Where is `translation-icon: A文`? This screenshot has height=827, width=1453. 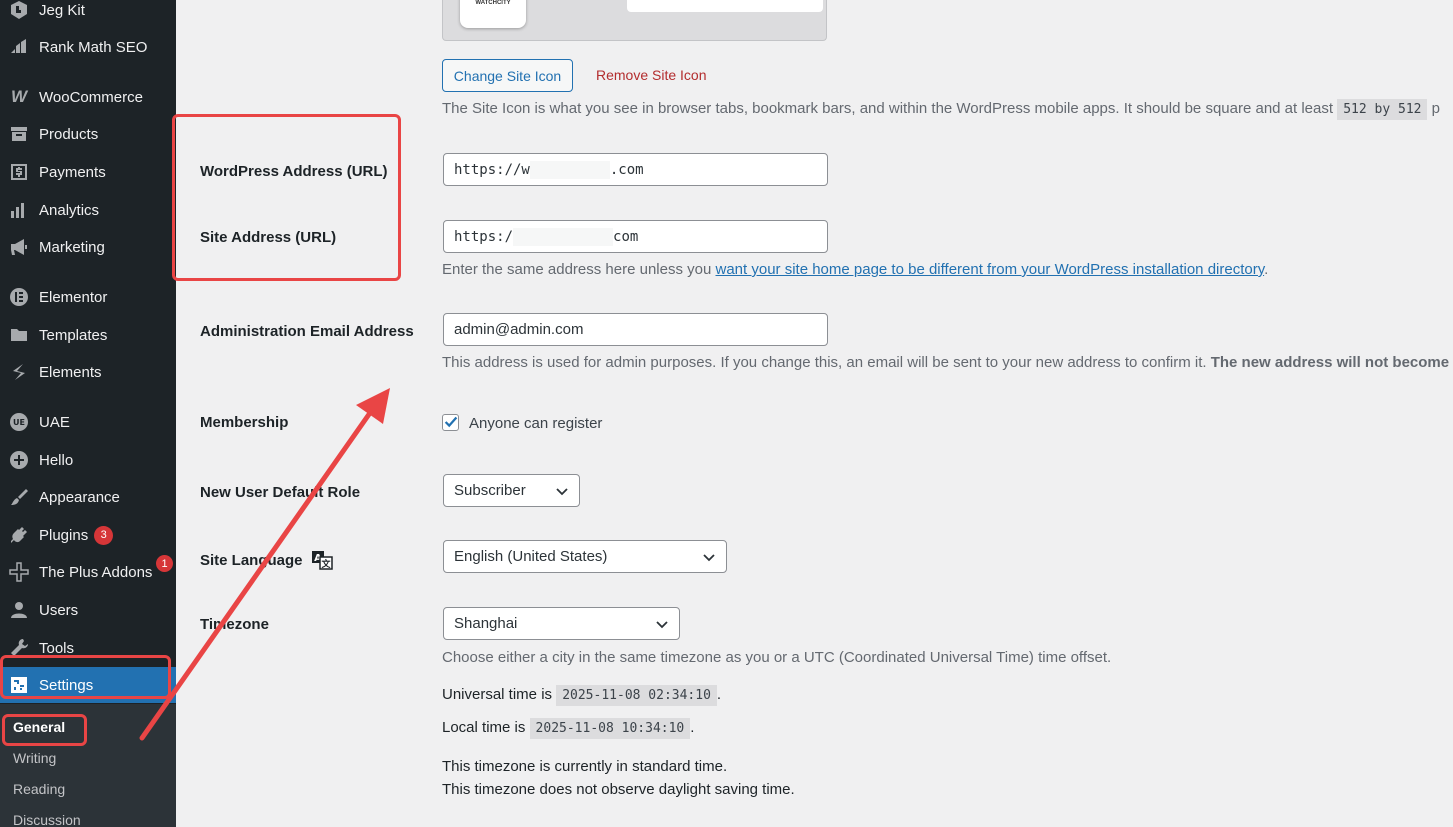
translation-icon: A文 is located at coordinates (322, 560).